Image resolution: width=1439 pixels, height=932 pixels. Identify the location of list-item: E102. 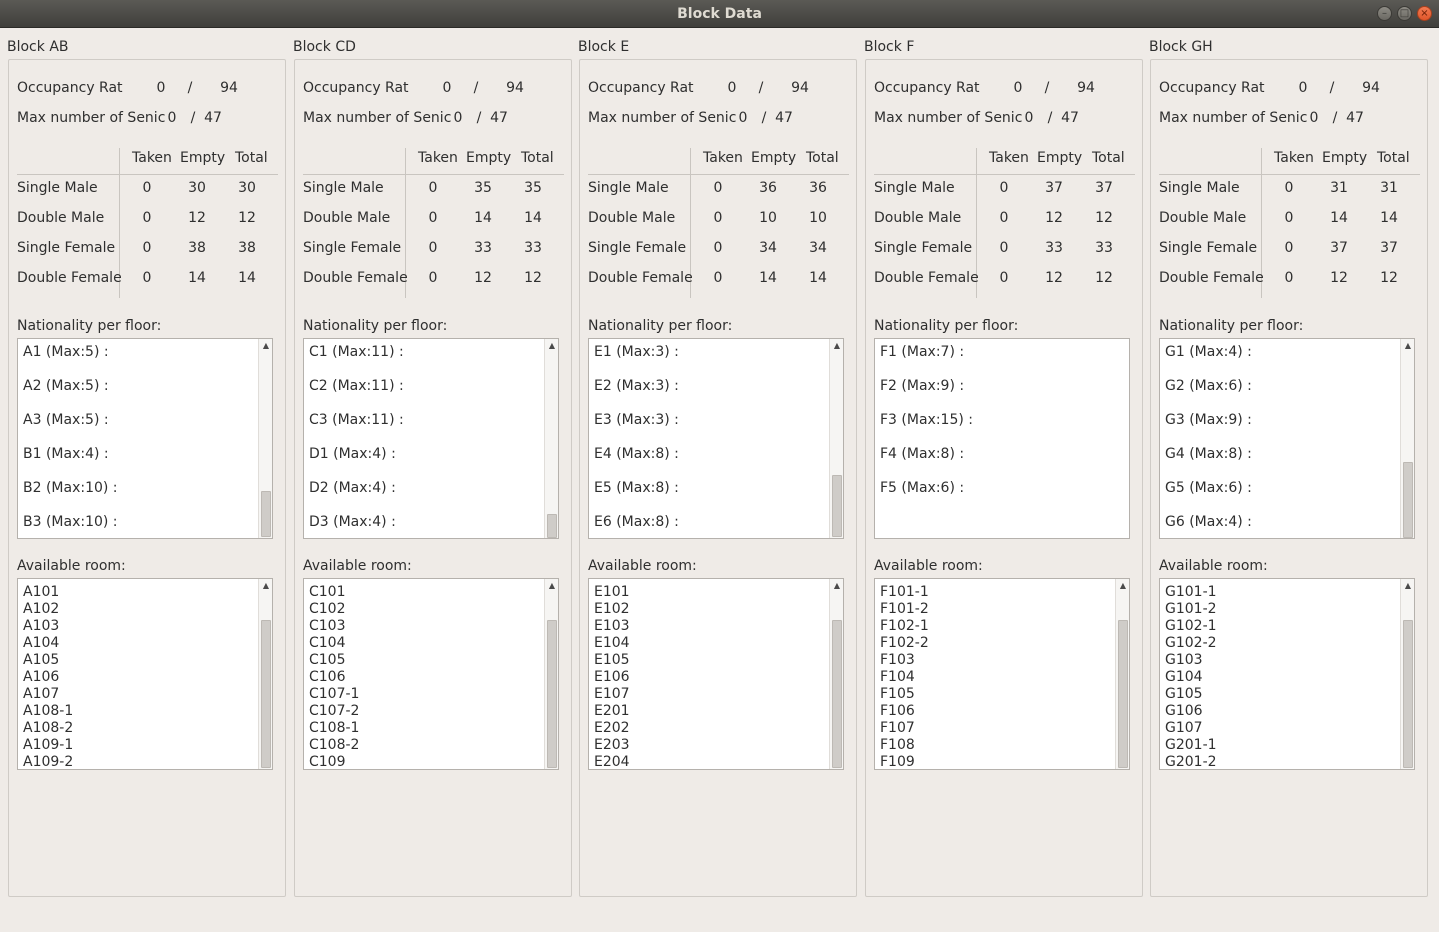
(612, 609).